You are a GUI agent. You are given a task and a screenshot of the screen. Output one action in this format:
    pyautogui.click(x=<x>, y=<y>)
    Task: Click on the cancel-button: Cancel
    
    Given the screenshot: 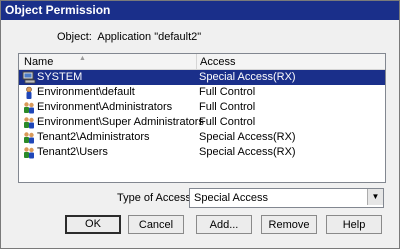 What is the action you would take?
    pyautogui.click(x=156, y=224)
    